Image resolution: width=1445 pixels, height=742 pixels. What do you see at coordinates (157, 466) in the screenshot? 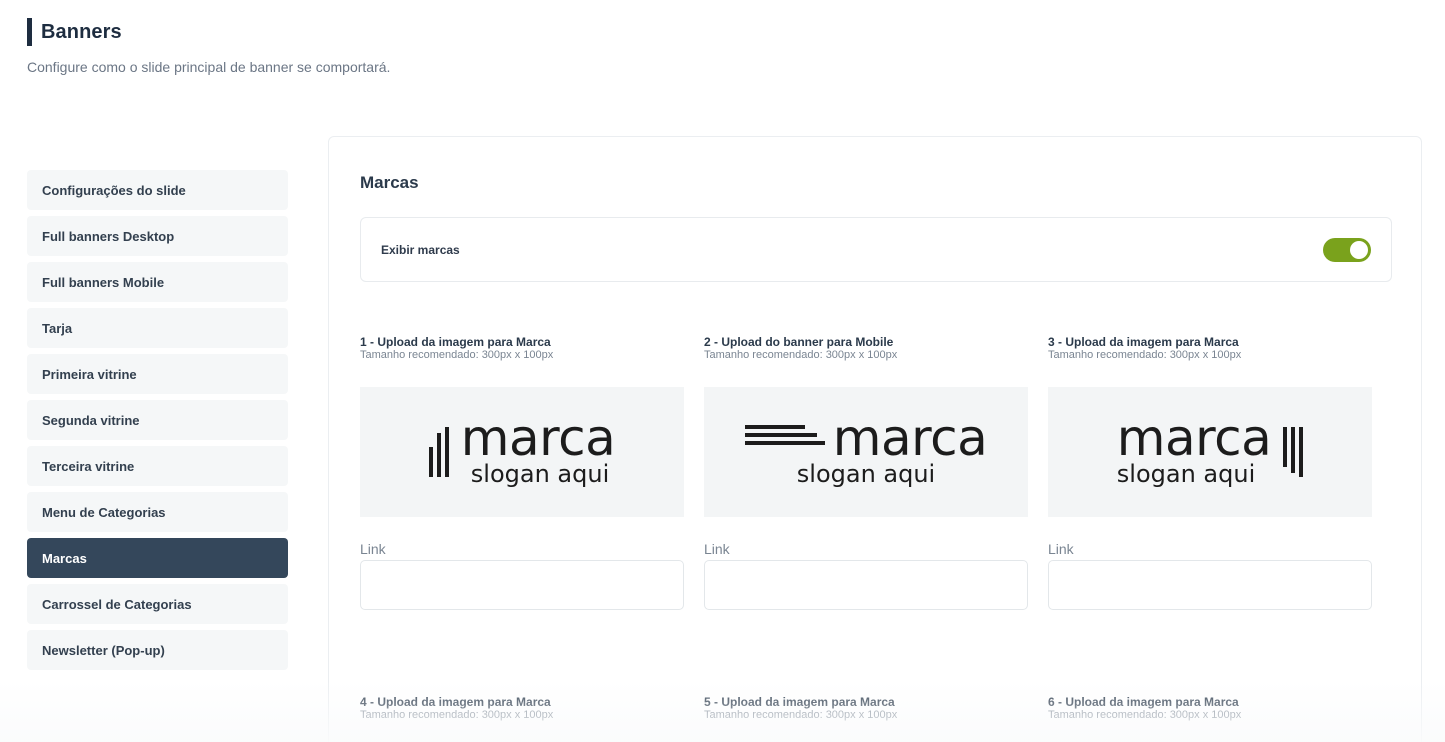
I see `sidebar-item-terceira-vitrine: Terceira vitrine` at bounding box center [157, 466].